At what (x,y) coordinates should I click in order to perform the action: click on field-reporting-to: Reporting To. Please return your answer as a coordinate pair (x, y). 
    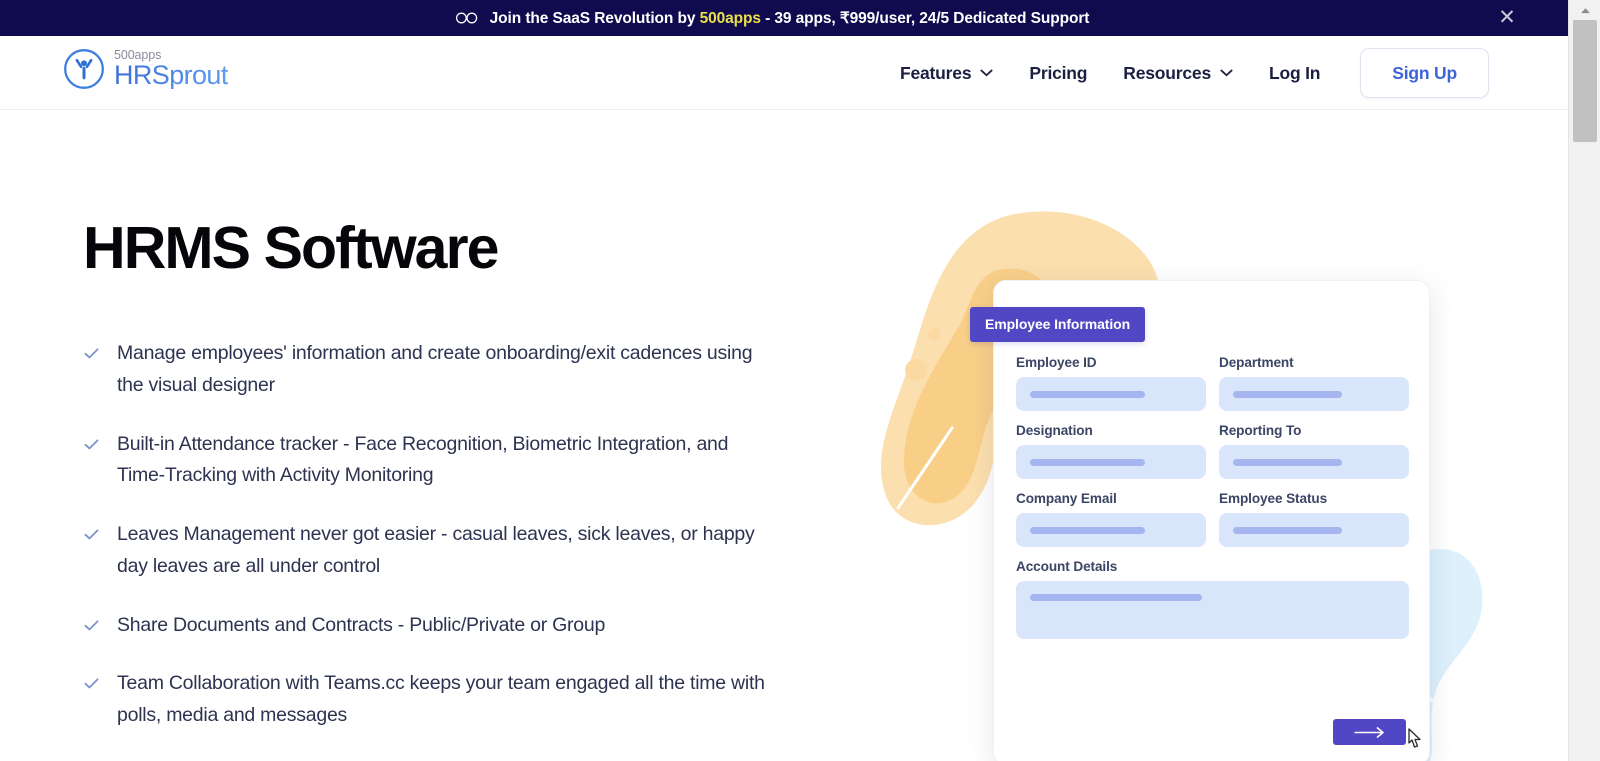
    Looking at the image, I should click on (1314, 451).